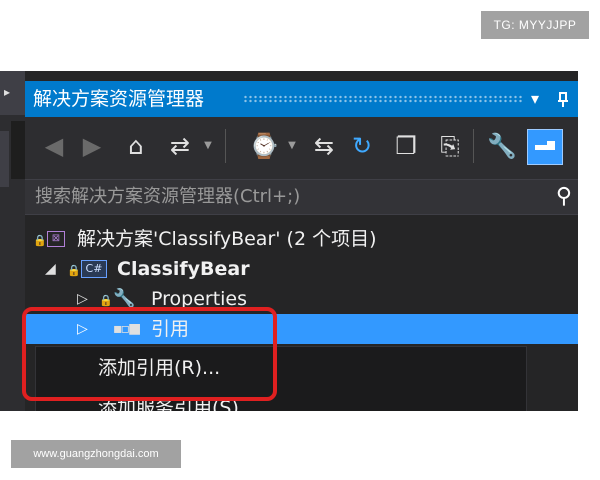 This screenshot has height=480, width=600. Describe the element at coordinates (183, 269) in the screenshot. I see `project-label: ClassifyBear` at that location.